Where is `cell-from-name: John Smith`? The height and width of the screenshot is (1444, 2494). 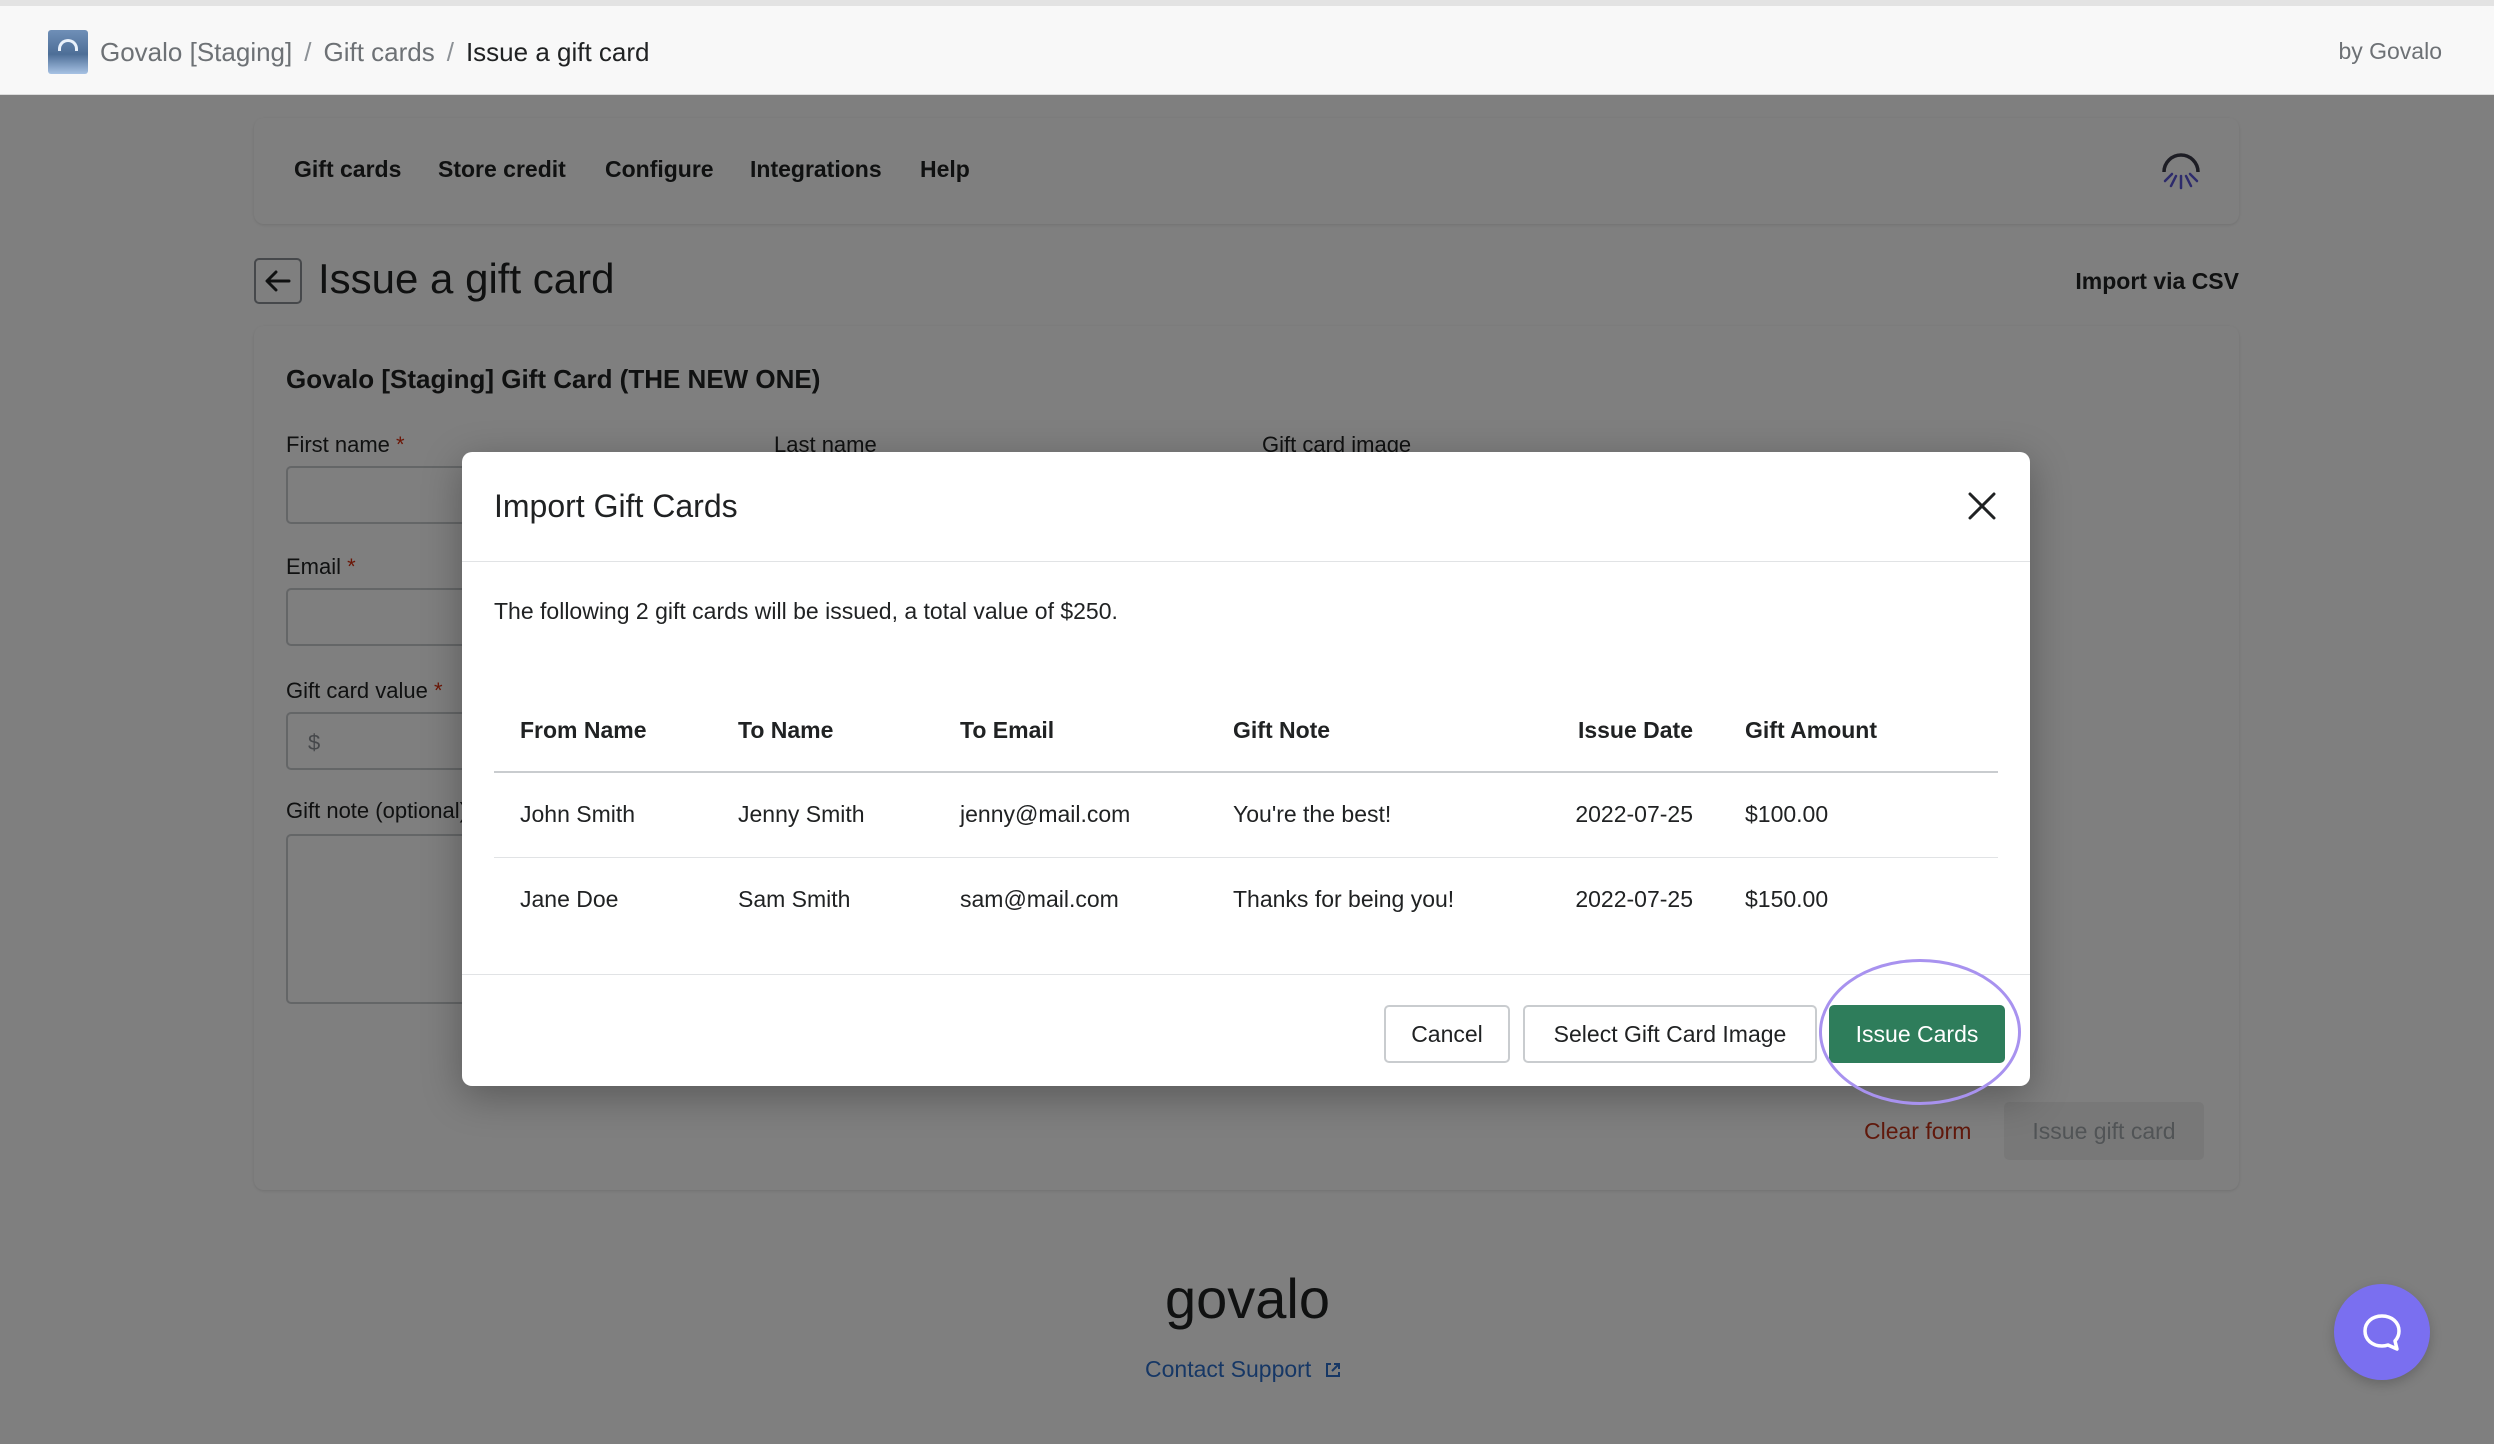 cell-from-name: John Smith is located at coordinates (603, 815).